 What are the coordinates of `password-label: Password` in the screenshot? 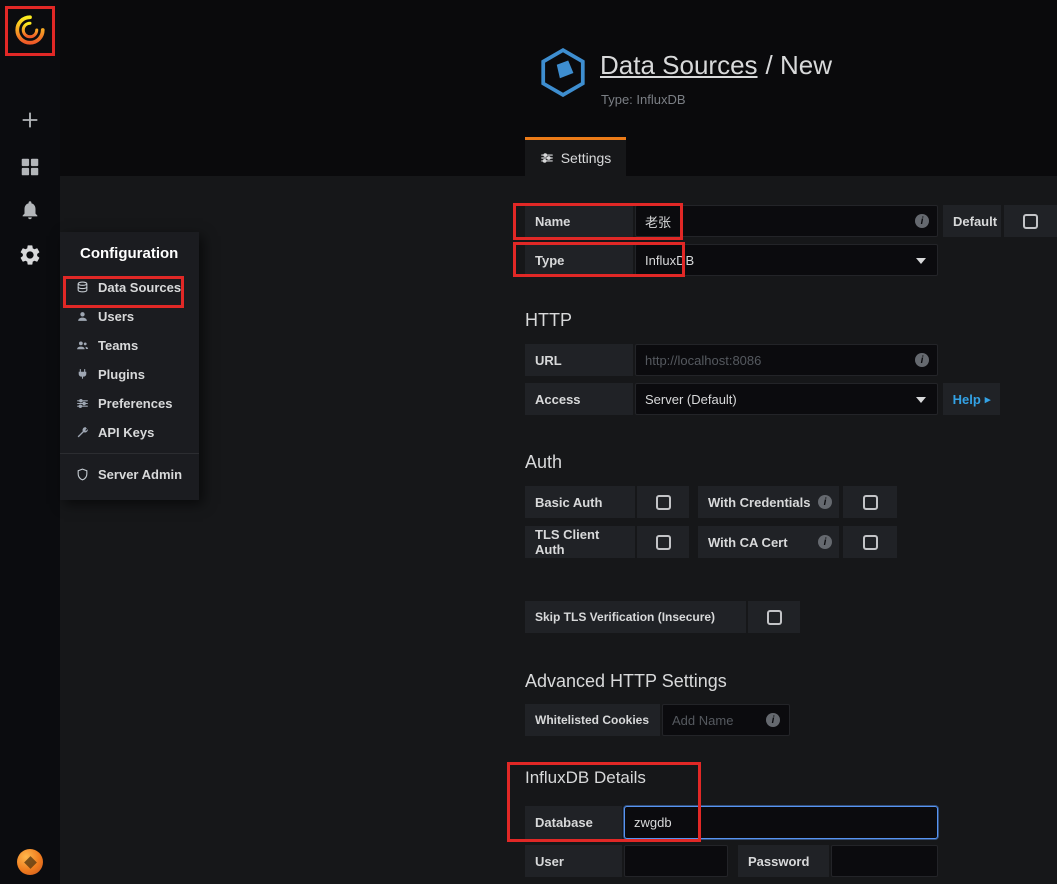 It's located at (783, 861).